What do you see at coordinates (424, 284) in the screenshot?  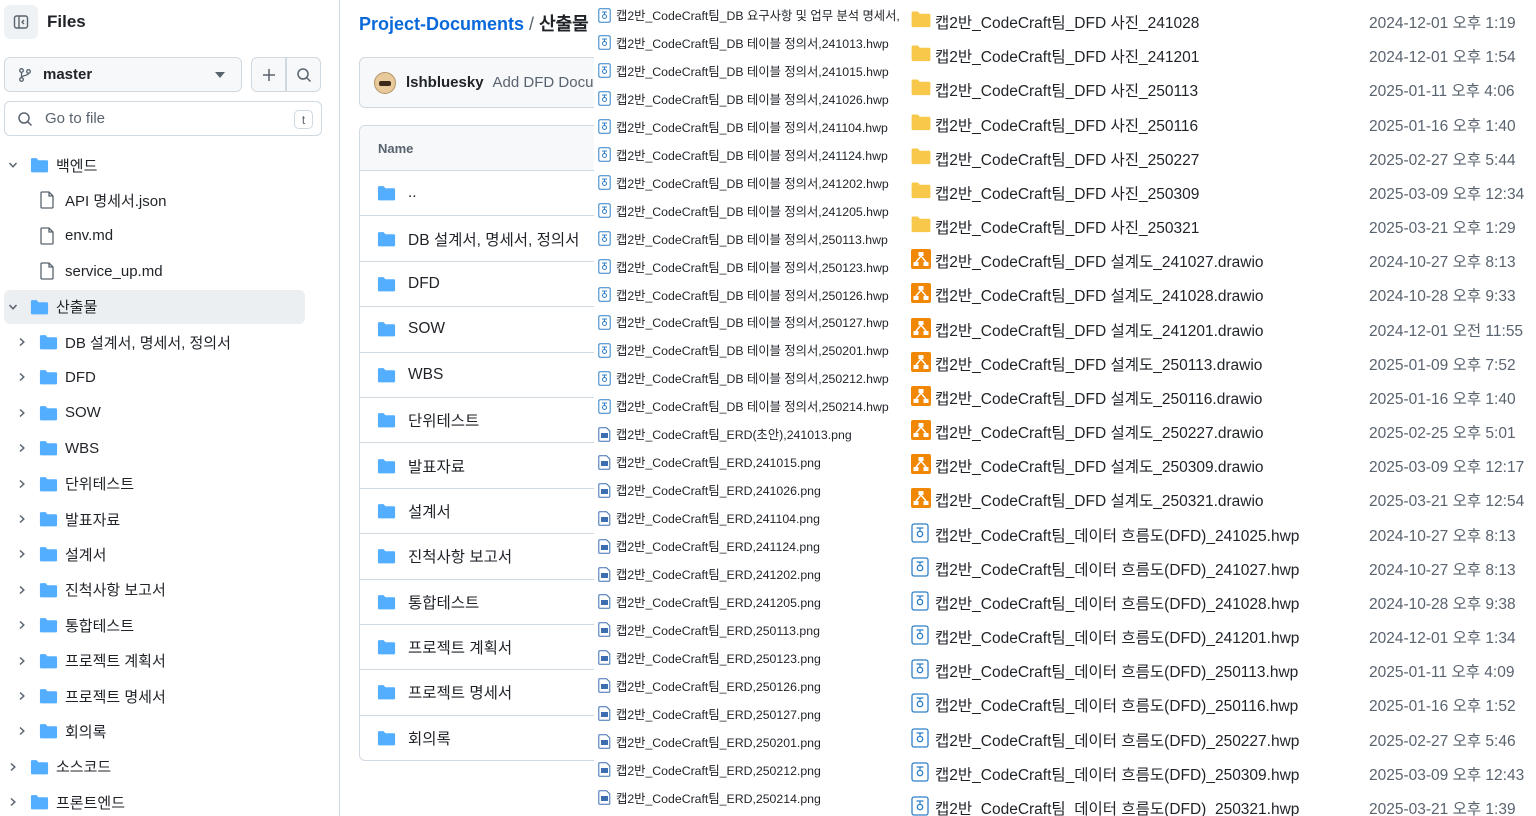 I see `row-name-link: DFD` at bounding box center [424, 284].